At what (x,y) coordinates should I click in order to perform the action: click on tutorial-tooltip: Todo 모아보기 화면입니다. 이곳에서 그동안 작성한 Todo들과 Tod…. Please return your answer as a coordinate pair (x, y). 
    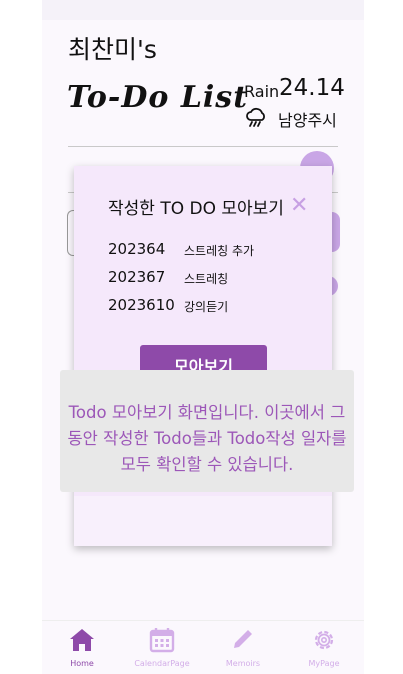
    Looking at the image, I should click on (207, 431).